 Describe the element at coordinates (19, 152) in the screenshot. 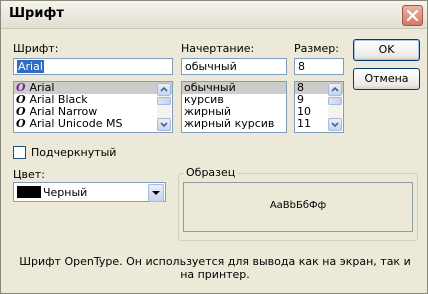

I see `underline-checkbox` at that location.